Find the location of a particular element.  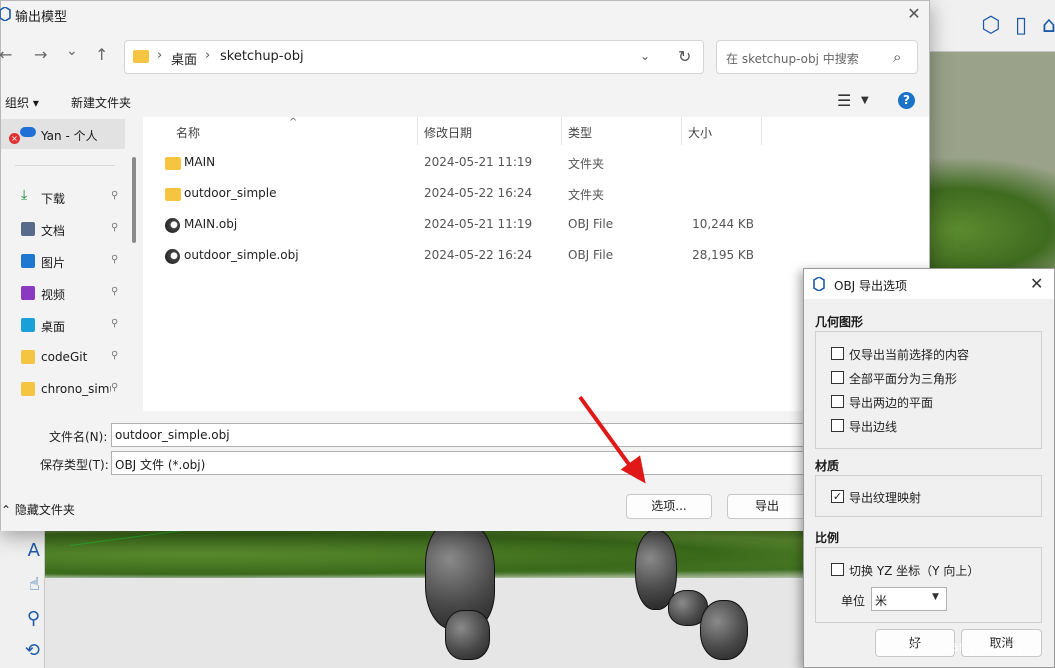

dialog-title: OBJ 导出选项 is located at coordinates (871, 286).